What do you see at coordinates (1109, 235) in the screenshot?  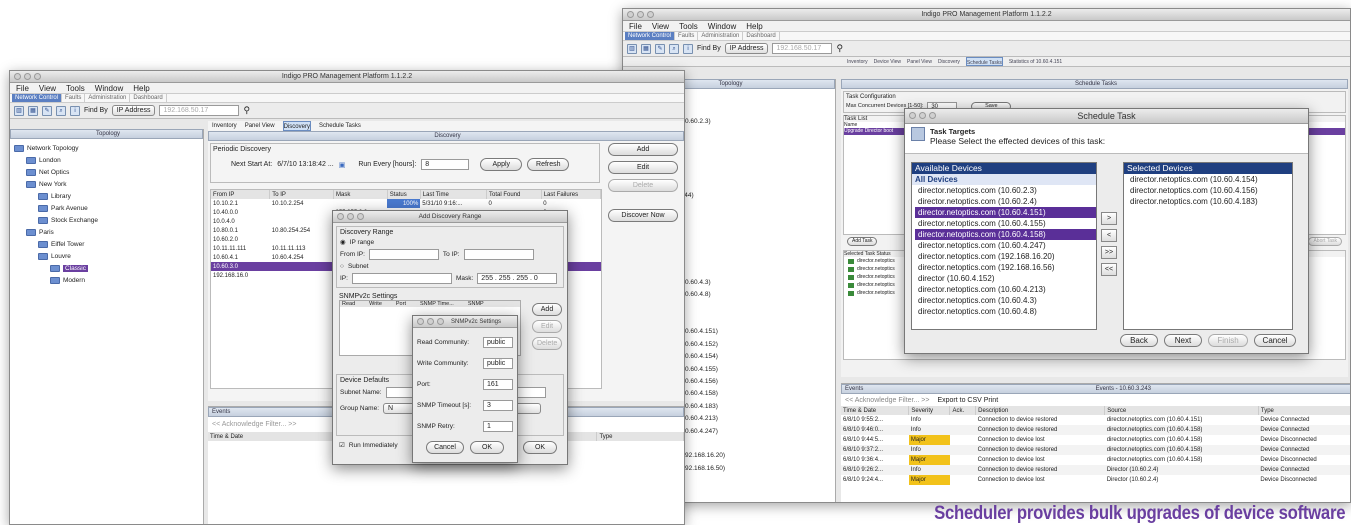 I see `move-left-button: <` at bounding box center [1109, 235].